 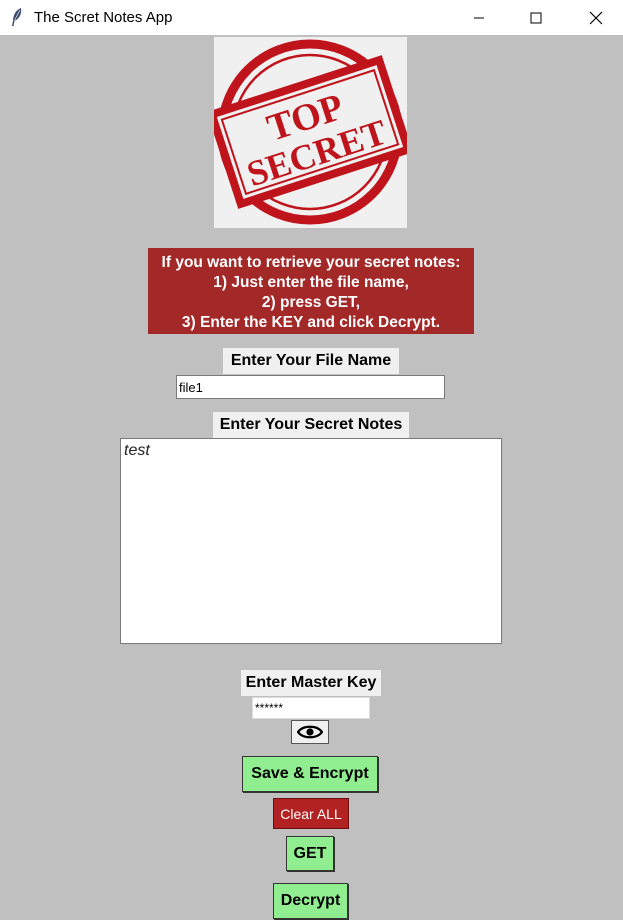 I want to click on top-secret-stamp-icon: TOP SECRET, so click(x=310, y=132).